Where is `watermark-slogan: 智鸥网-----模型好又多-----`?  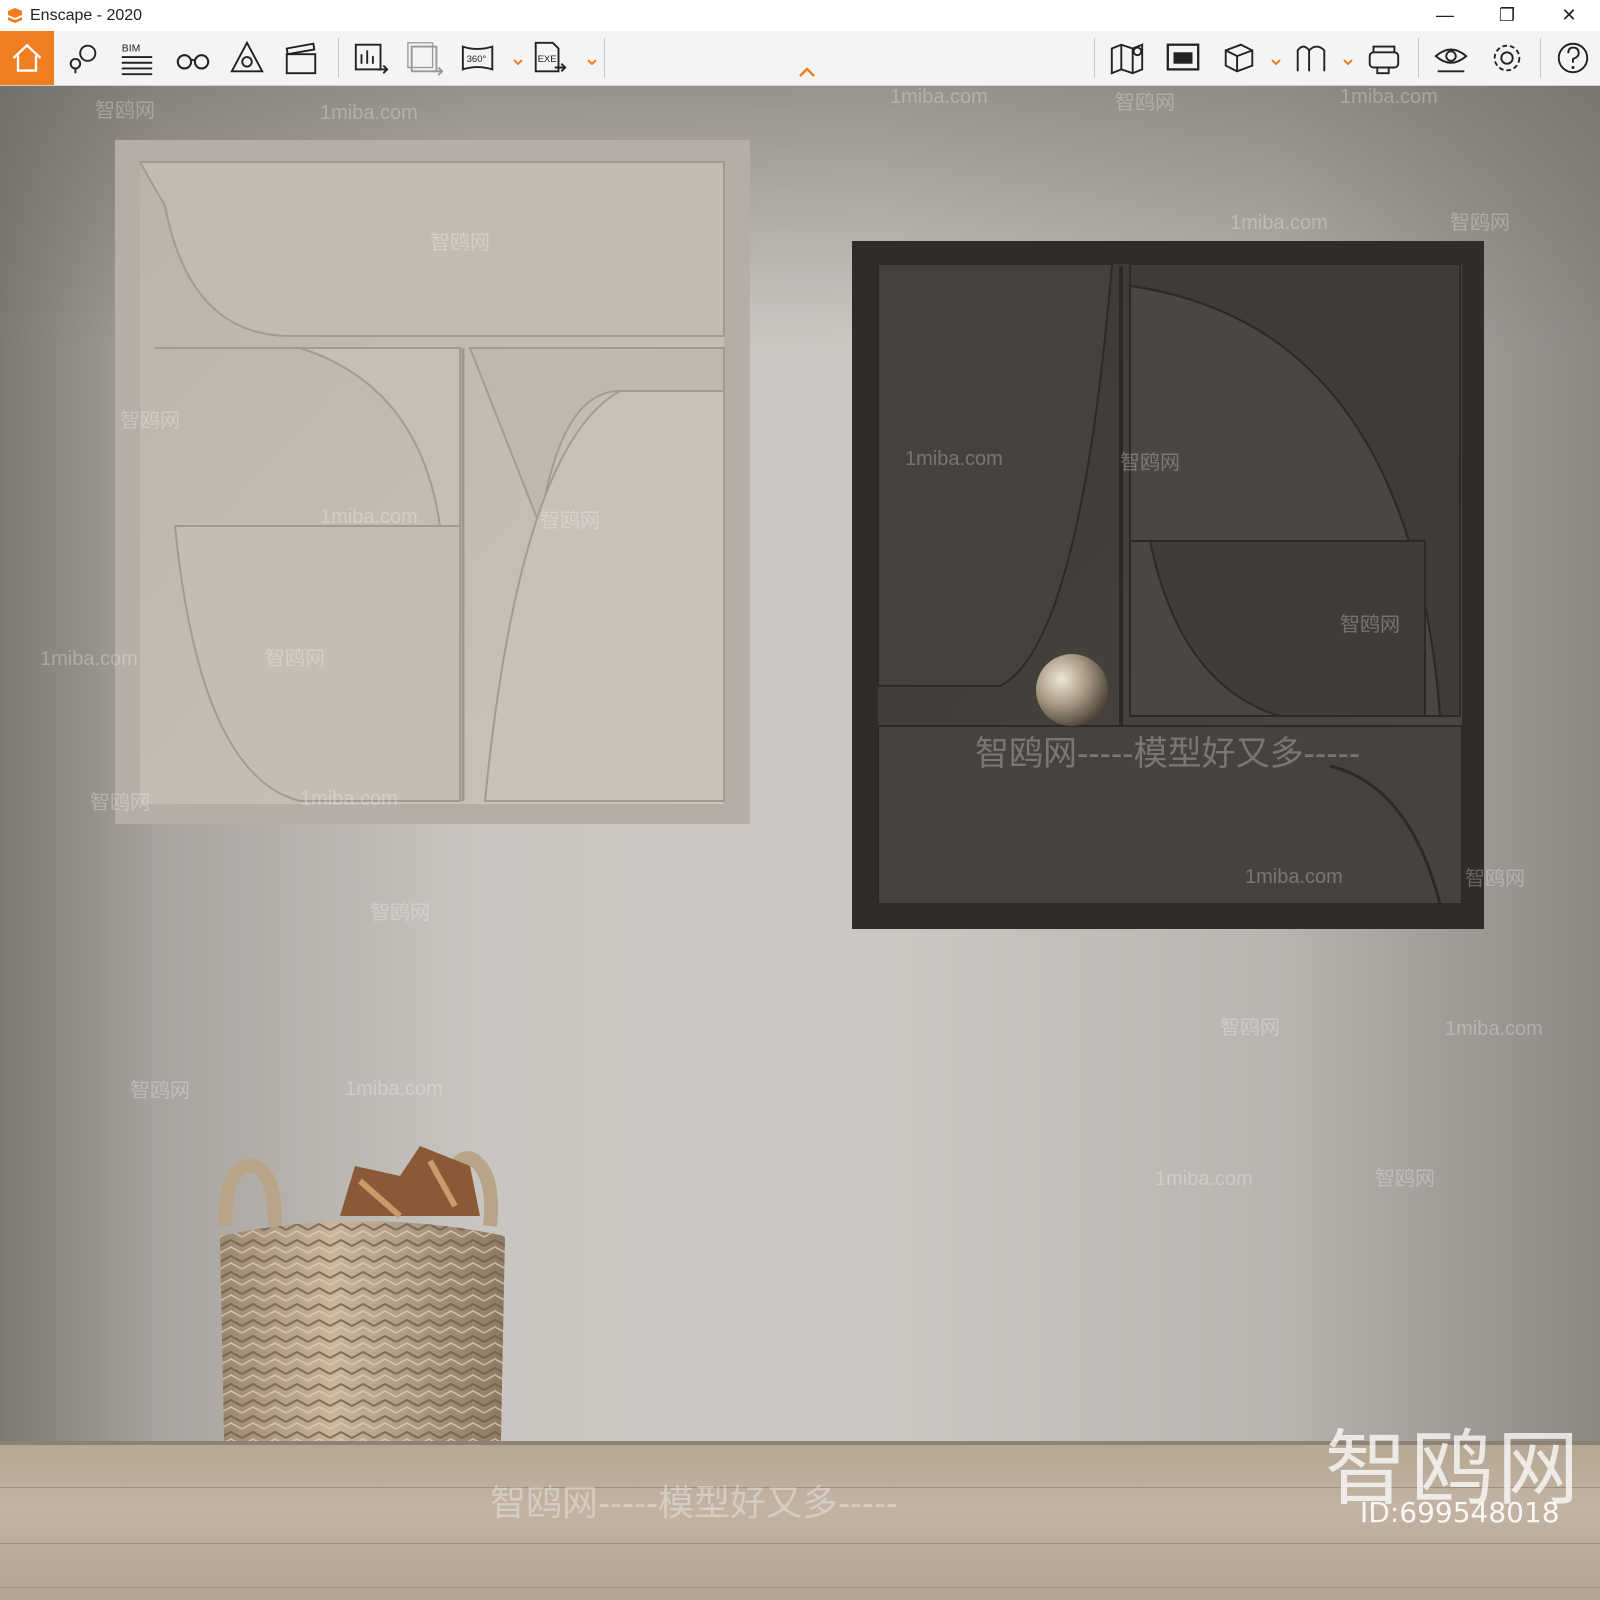 watermark-slogan: 智鸥网-----模型好又多----- is located at coordinates (1168, 754).